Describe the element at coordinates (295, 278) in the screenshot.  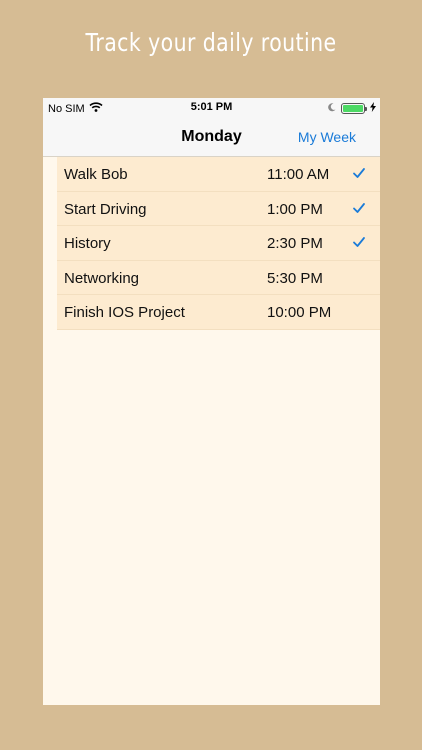
I see `task-time: 5:30 PM` at that location.